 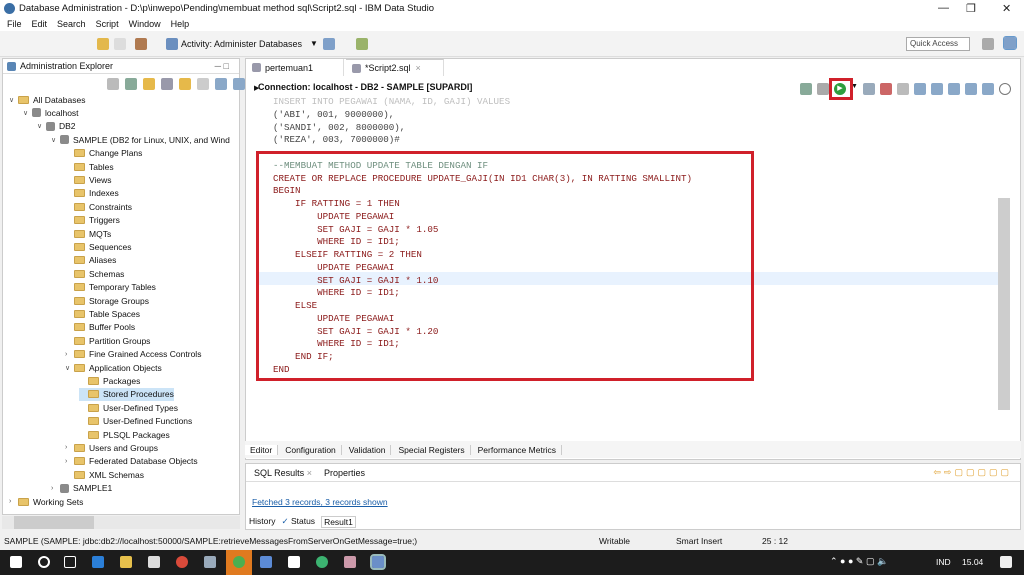 I want to click on debug-icon, so click(x=868, y=89).